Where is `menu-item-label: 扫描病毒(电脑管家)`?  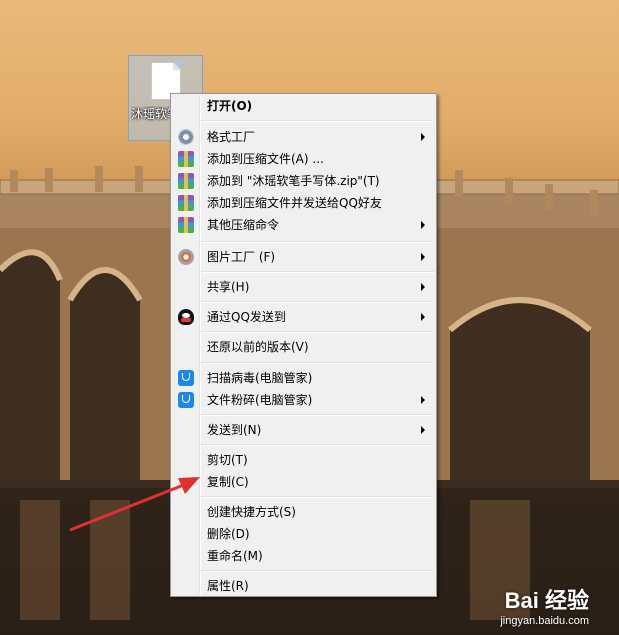
menu-item-label: 扫描病毒(电脑管家) is located at coordinates (260, 378).